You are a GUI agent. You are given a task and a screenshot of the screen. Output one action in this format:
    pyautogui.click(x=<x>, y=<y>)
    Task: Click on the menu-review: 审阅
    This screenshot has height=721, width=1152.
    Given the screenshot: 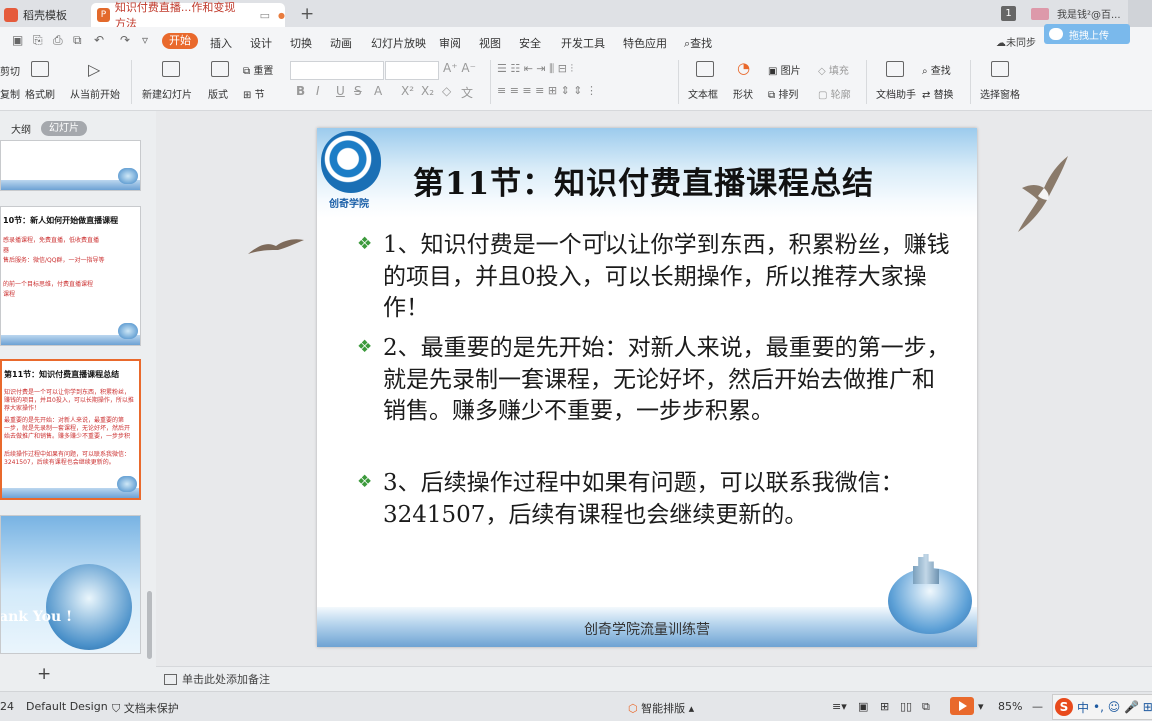 What is the action you would take?
    pyautogui.click(x=450, y=43)
    